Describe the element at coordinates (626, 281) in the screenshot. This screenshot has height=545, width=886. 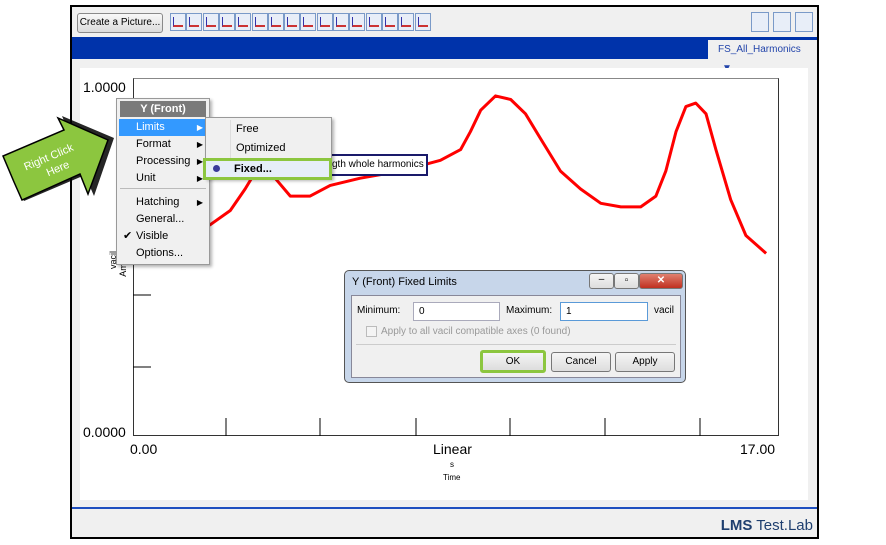
I see `maximize-button: ▫` at that location.